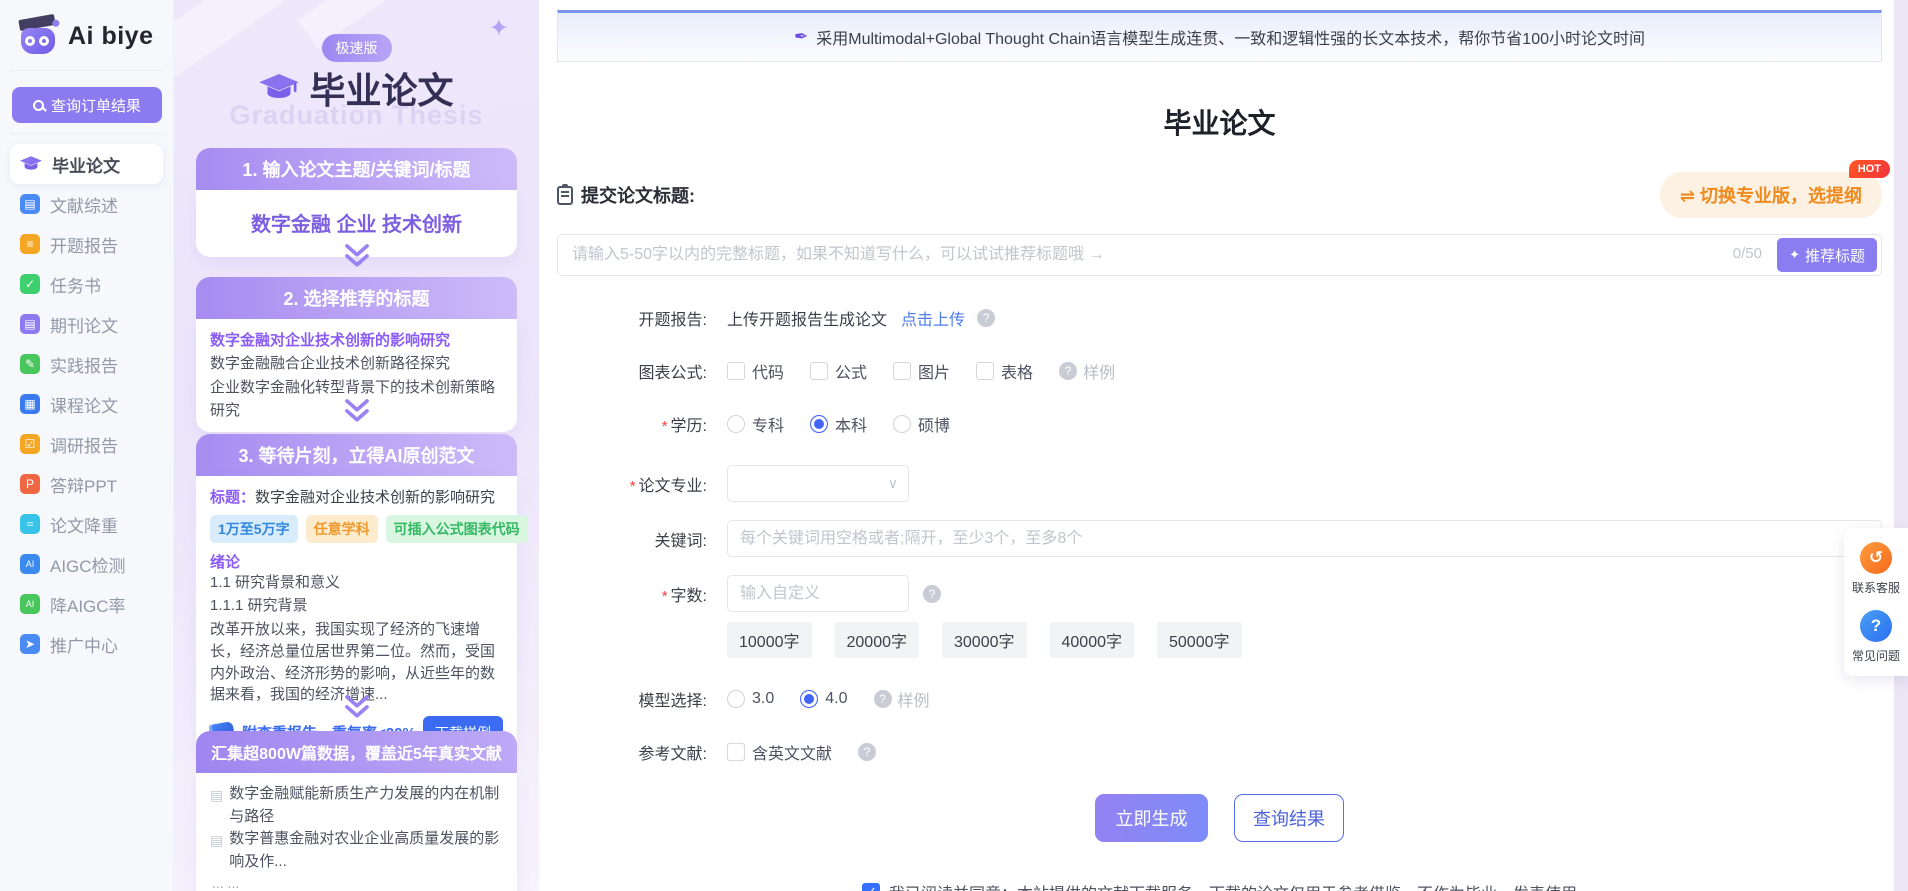 The image size is (1908, 891). Describe the element at coordinates (1875, 626) in the screenshot. I see `question-icon: ?` at that location.